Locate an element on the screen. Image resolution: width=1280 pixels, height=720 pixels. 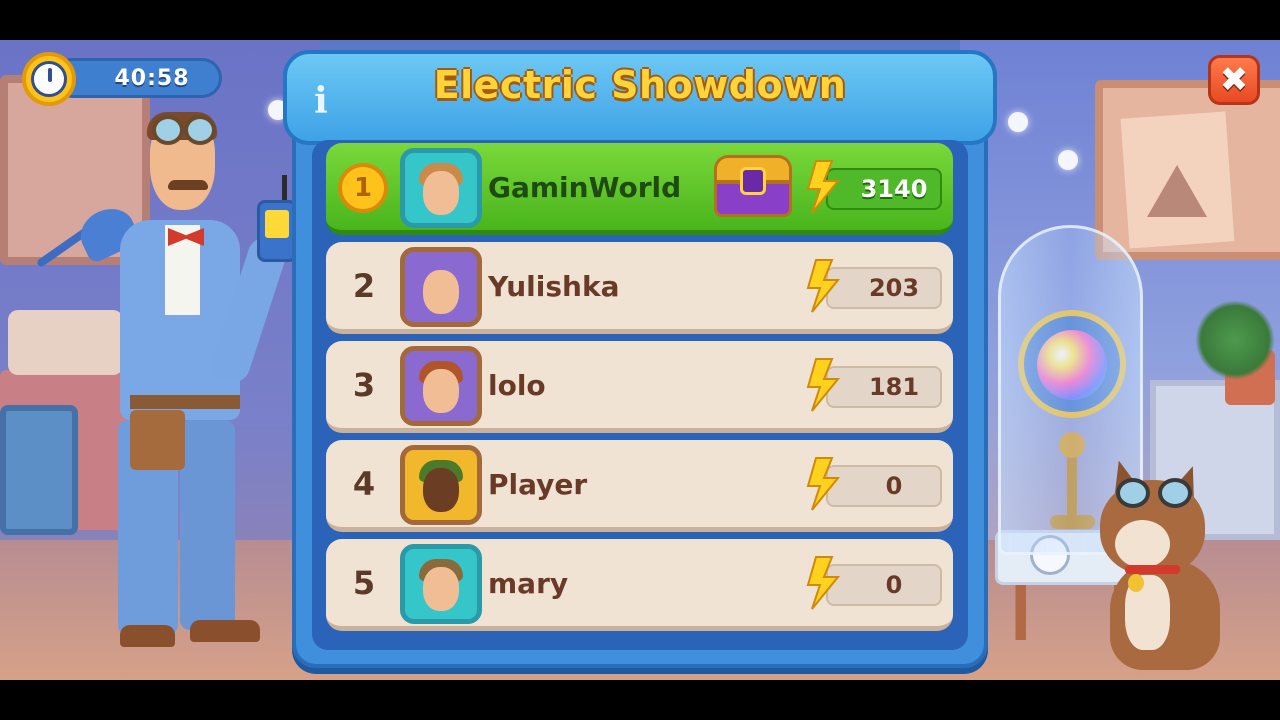
info-button: i is located at coordinates (321, 101).